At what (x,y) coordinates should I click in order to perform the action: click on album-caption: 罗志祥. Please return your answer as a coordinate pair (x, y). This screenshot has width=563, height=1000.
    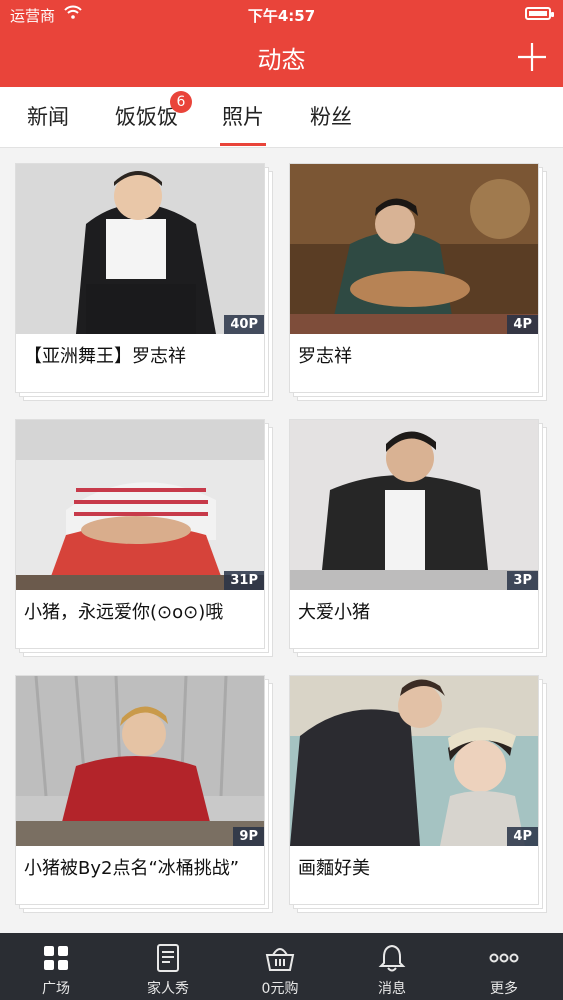
    Looking at the image, I should click on (325, 356).